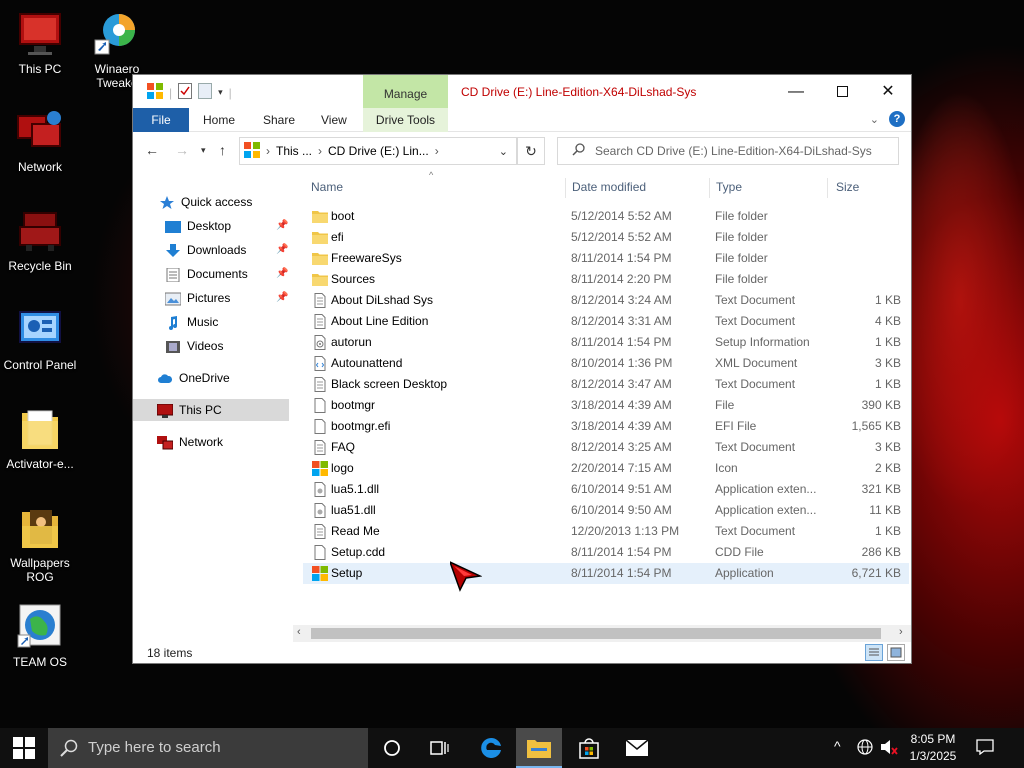 Image resolution: width=1024 pixels, height=768 pixels. Describe the element at coordinates (606, 279) in the screenshot. I see `file-row: Sources 8/11/2014 2:20 PM File folder` at that location.